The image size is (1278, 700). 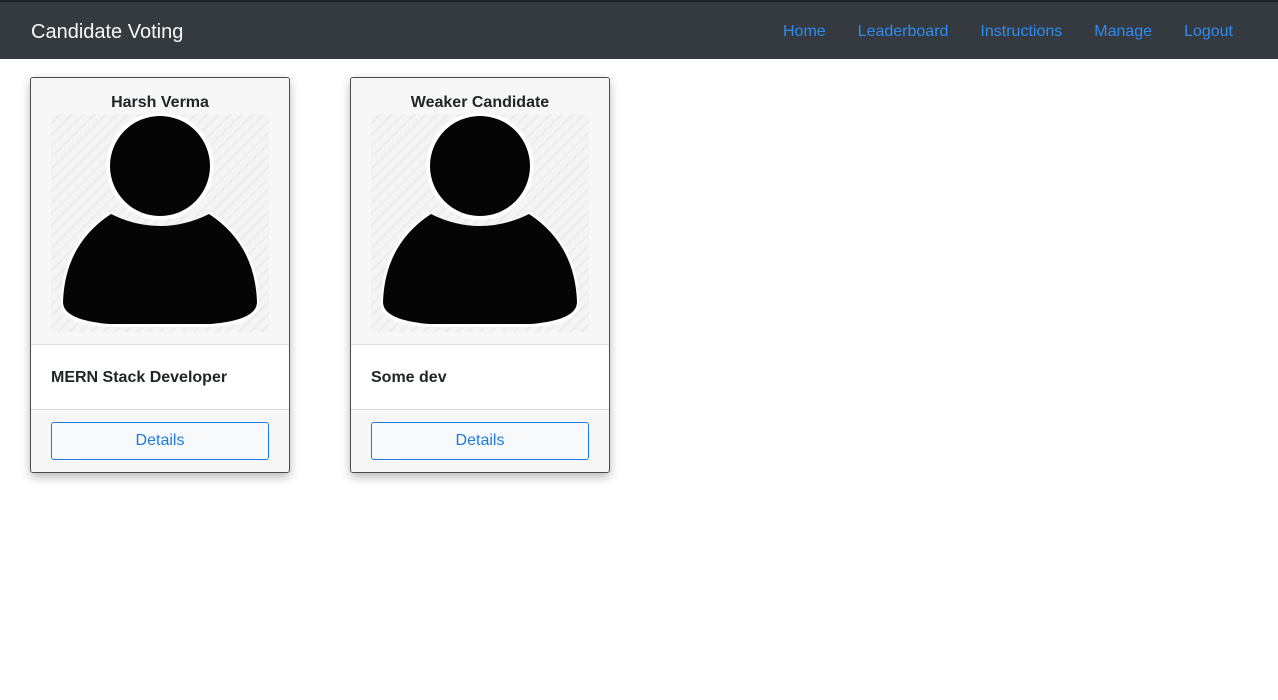 I want to click on card-body: MERN Stack Developer, so click(x=160, y=377).